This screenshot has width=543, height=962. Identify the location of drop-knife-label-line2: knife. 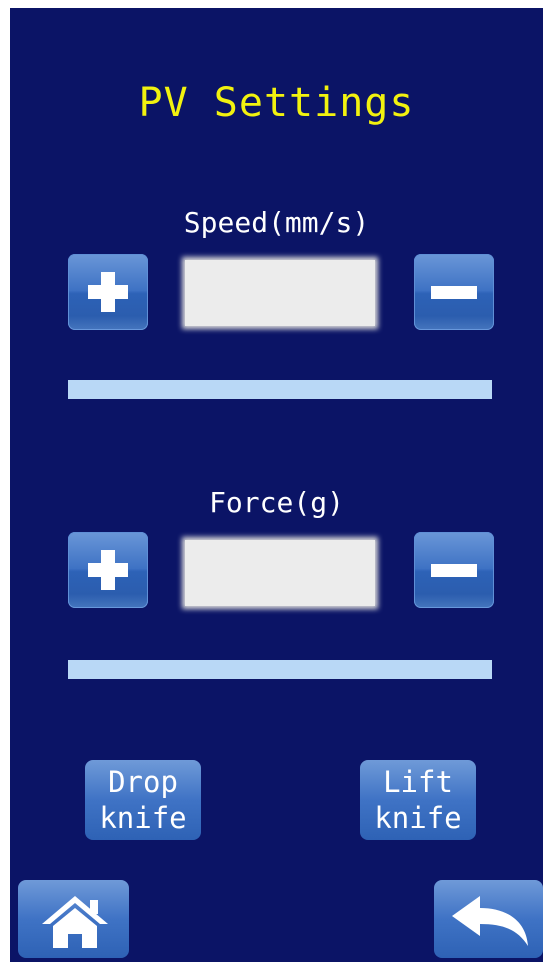
(143, 818).